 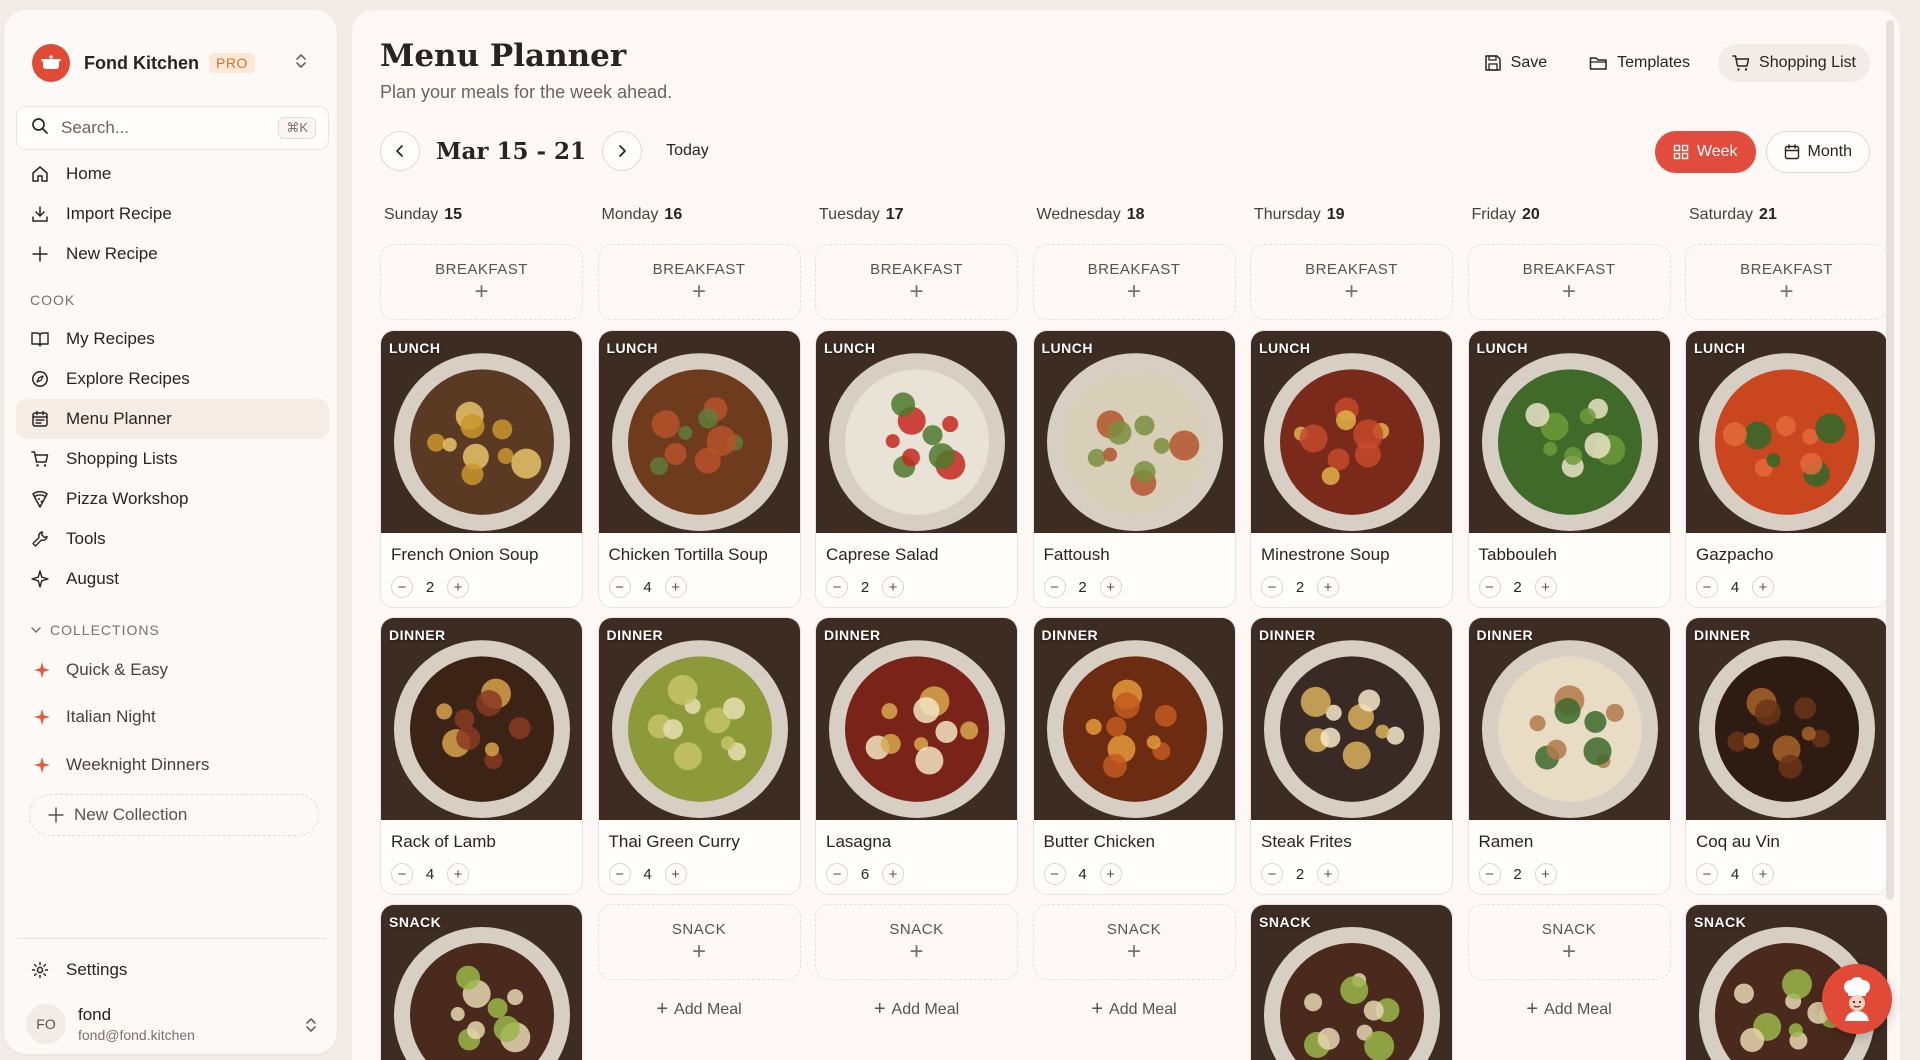 What do you see at coordinates (481, 756) in the screenshot?
I see `dinner-meal-card: DINNER Rack of Lamb −4 +` at bounding box center [481, 756].